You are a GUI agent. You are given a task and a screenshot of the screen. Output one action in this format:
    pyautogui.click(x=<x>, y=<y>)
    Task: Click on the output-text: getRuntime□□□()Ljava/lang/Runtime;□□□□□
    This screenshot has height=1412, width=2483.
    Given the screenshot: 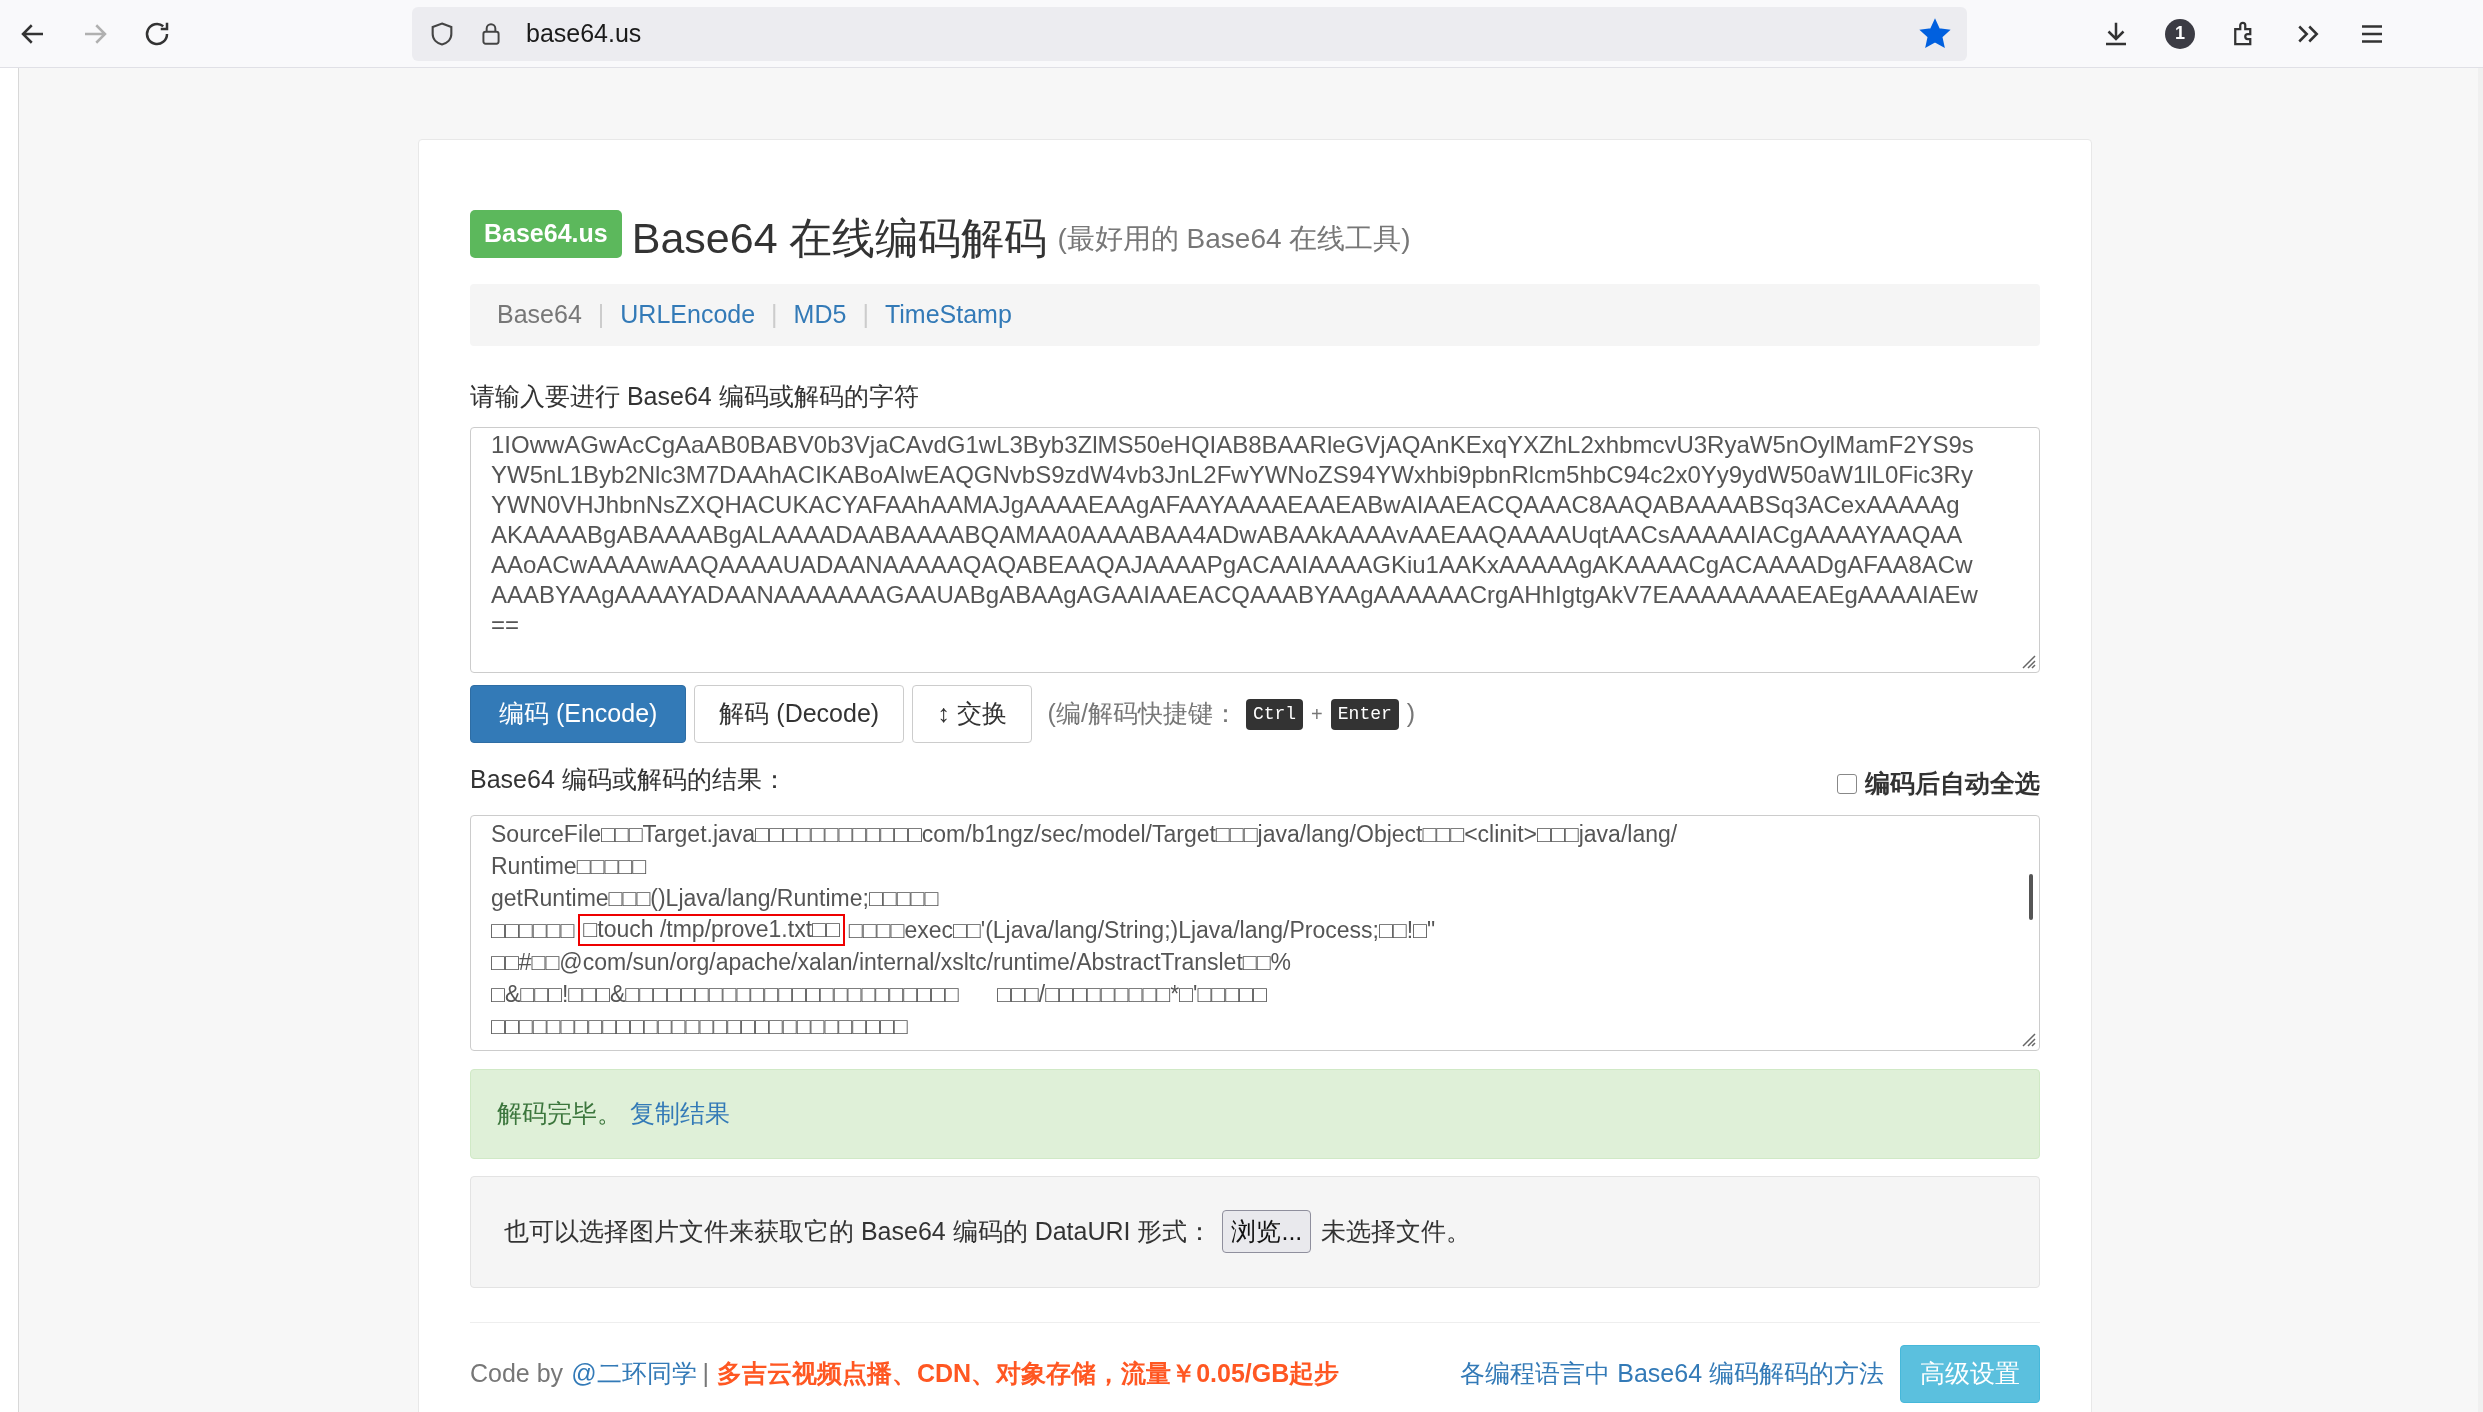 What is the action you would take?
    pyautogui.click(x=715, y=898)
    